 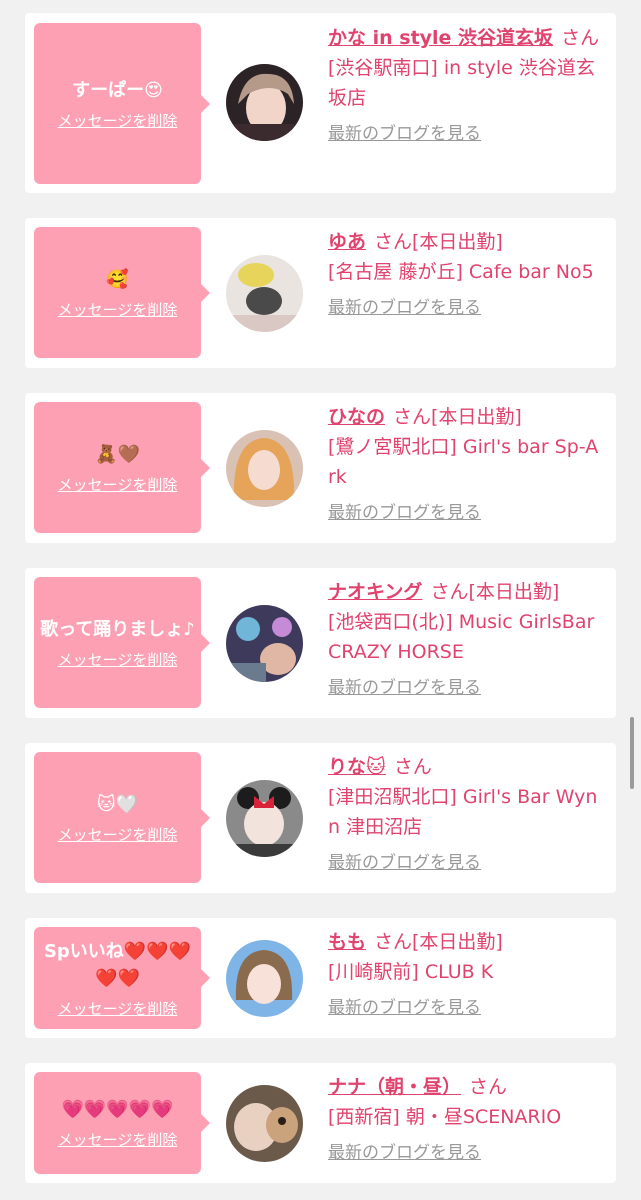 I want to click on cast-name-link: ナナ（朝・昼）, so click(x=394, y=1087).